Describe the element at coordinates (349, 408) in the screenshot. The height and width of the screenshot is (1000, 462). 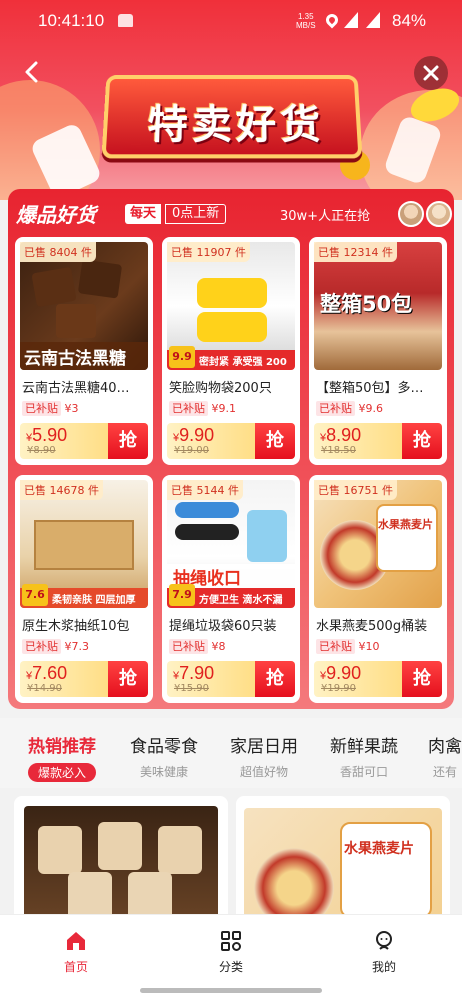
I see `subsidy-info: 已补贴 ¥9.6` at that location.